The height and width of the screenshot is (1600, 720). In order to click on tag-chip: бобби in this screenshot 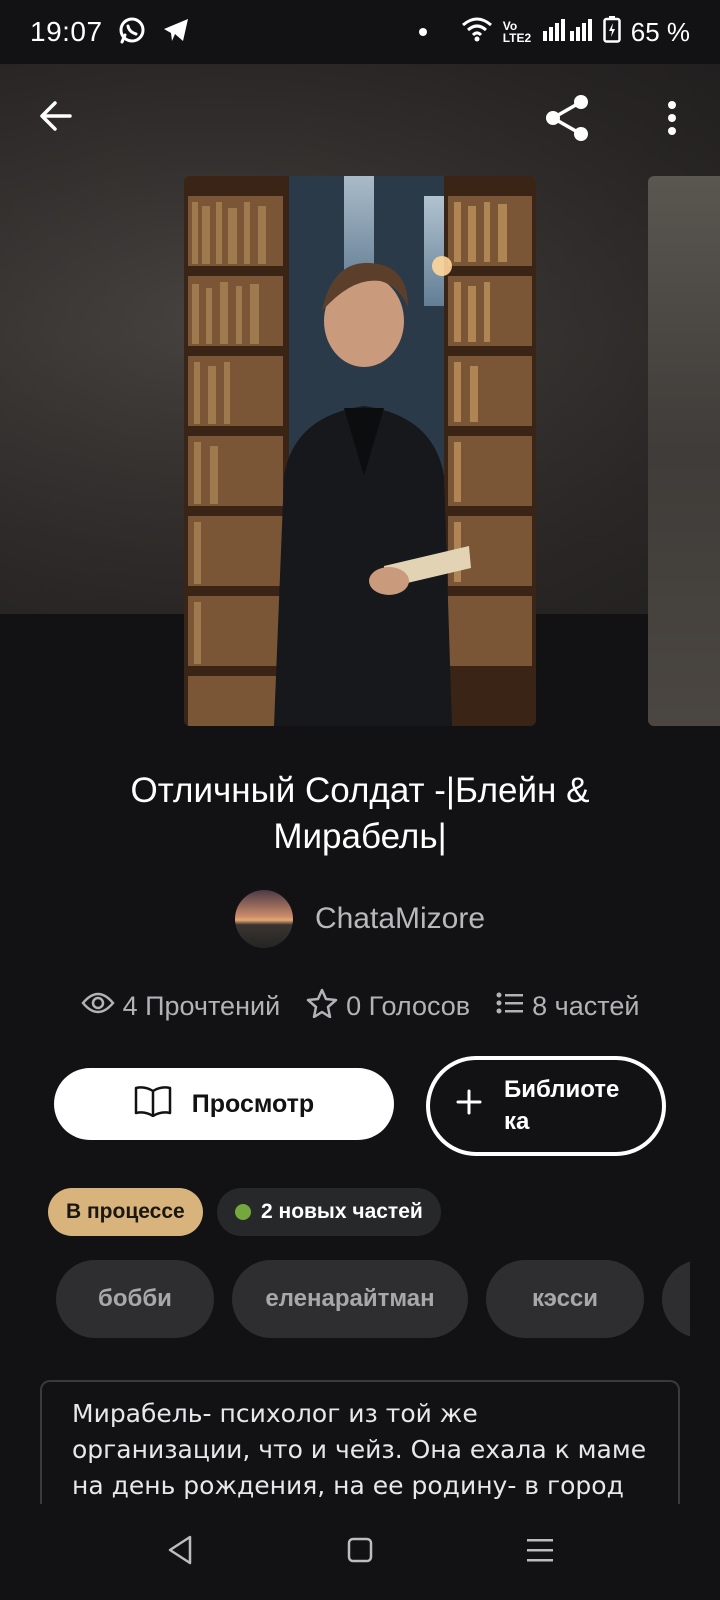, I will do `click(135, 1299)`.